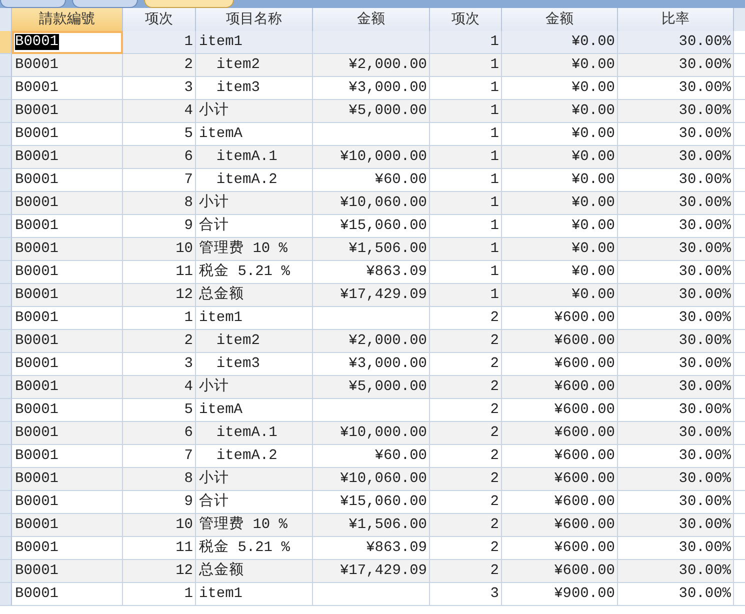 Image resolution: width=745 pixels, height=614 pixels. What do you see at coordinates (254, 571) in the screenshot?
I see `table-cell: 总金额` at bounding box center [254, 571].